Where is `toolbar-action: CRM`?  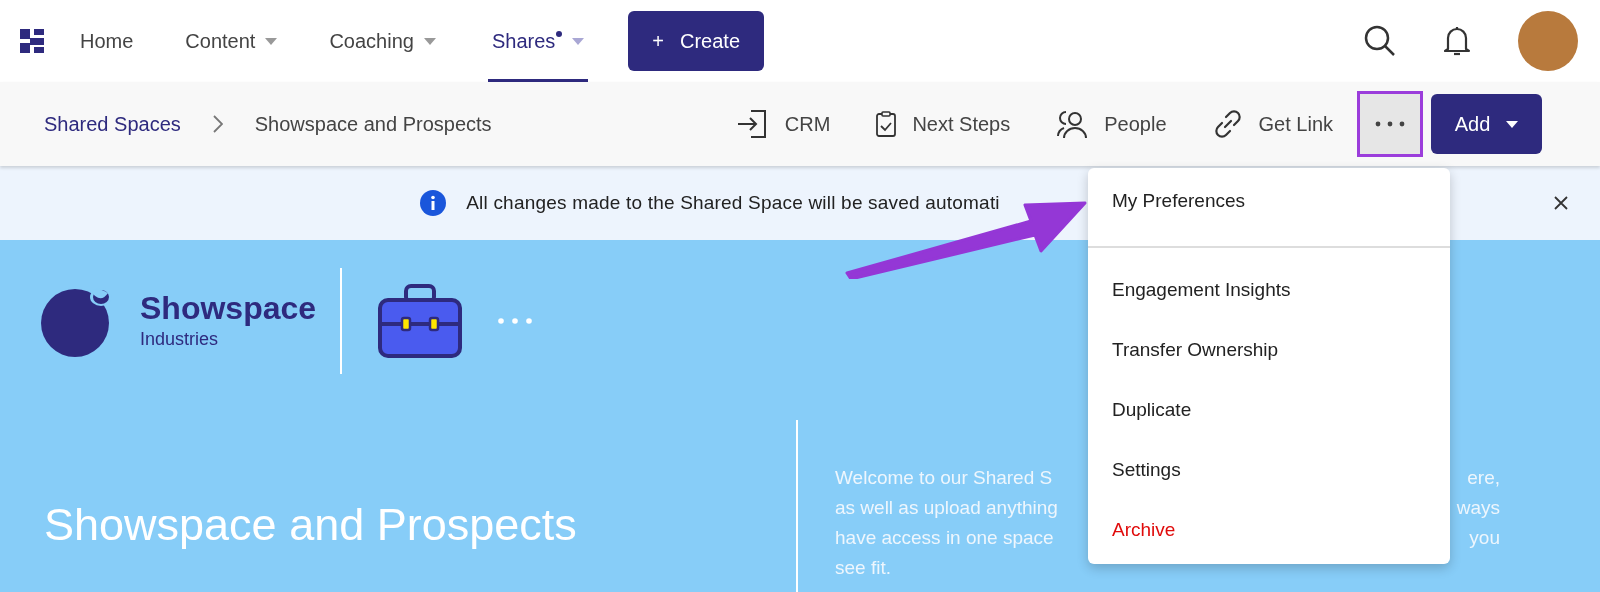 toolbar-action: CRM is located at coordinates (783, 124).